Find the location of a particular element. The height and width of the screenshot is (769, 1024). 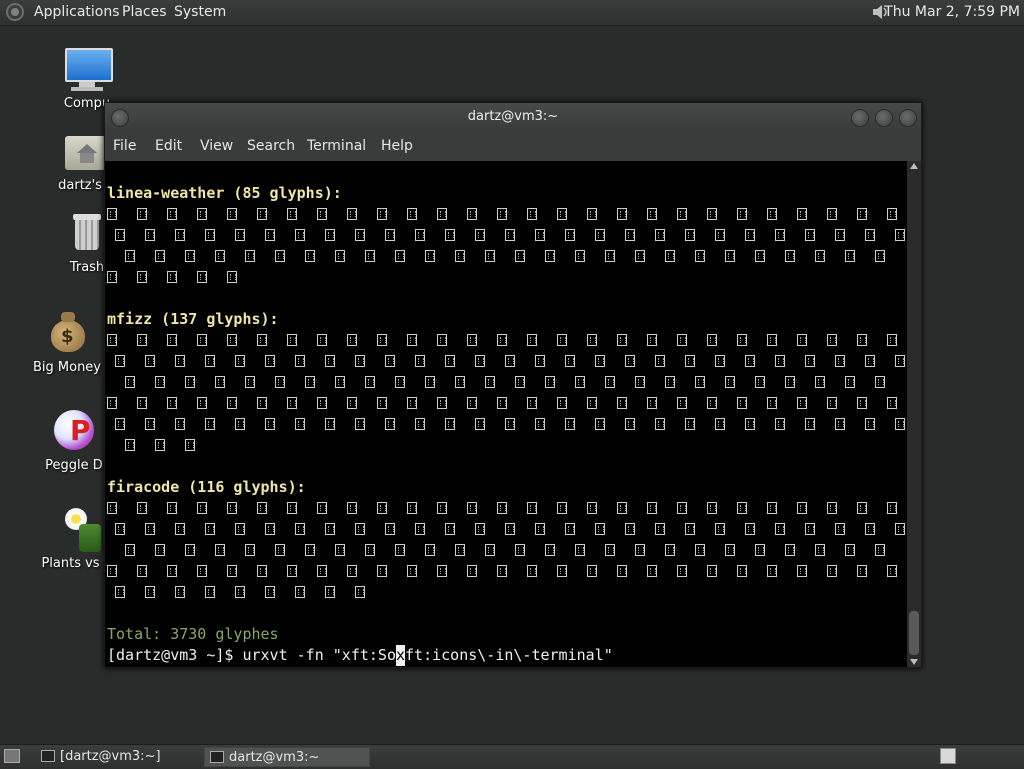

scroll-down-arrow-icon is located at coordinates (914, 662).